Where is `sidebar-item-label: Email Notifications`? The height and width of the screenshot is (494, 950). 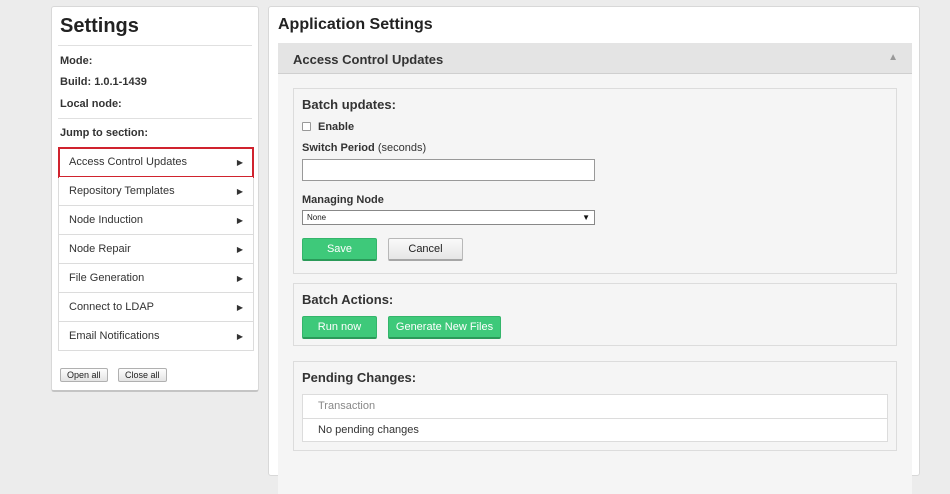 sidebar-item-label: Email Notifications is located at coordinates (114, 336).